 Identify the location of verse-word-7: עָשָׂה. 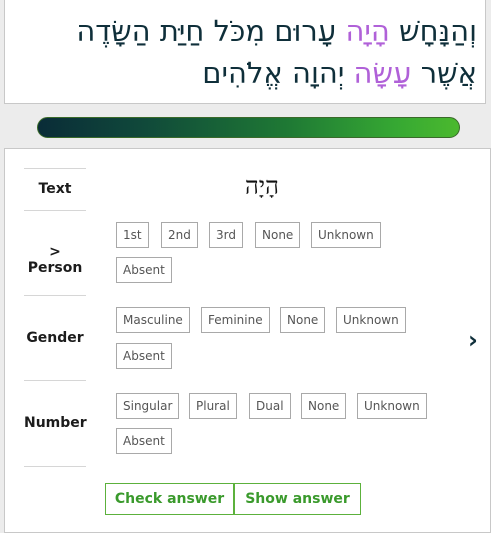
(383, 73).